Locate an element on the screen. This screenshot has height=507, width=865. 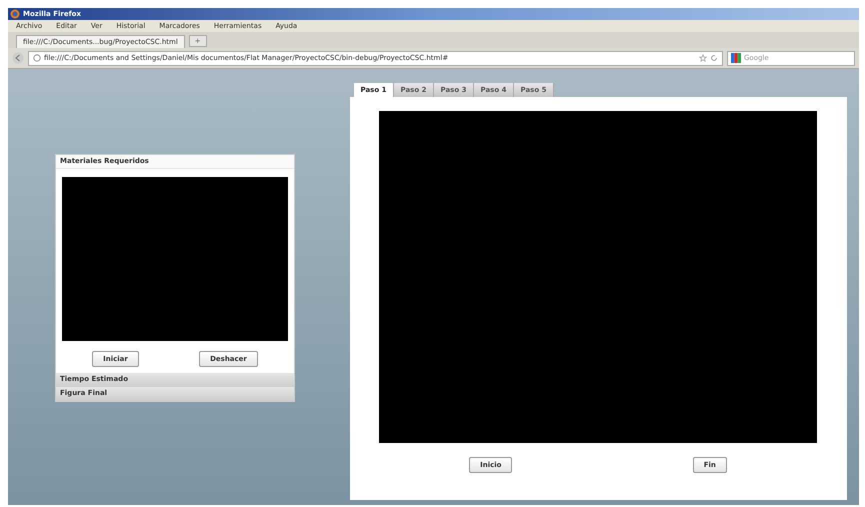
star-icon is located at coordinates (703, 58).